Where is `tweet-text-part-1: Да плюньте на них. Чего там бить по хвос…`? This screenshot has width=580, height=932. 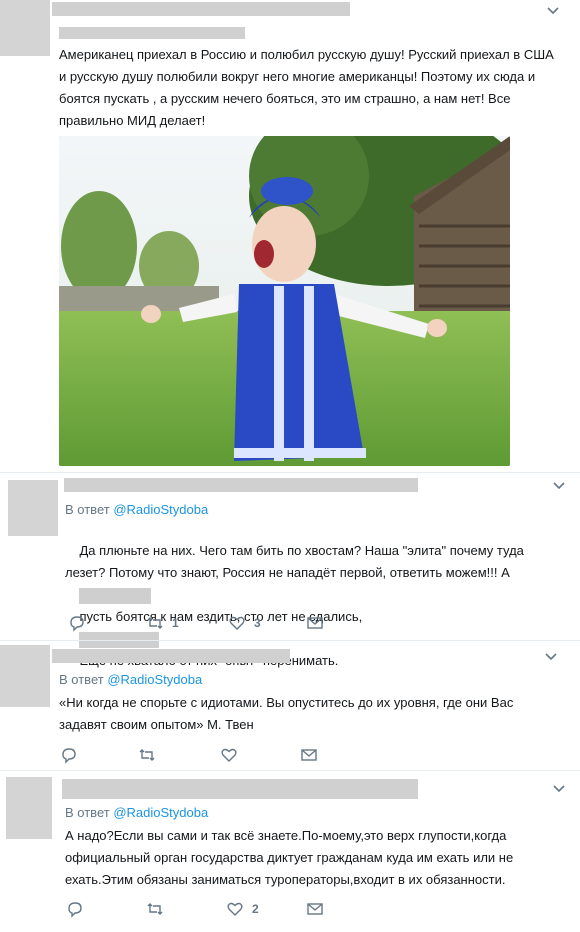
tweet-text-part-1: Да плюньте на них. Чего там бить по хвос… is located at coordinates (296, 561).